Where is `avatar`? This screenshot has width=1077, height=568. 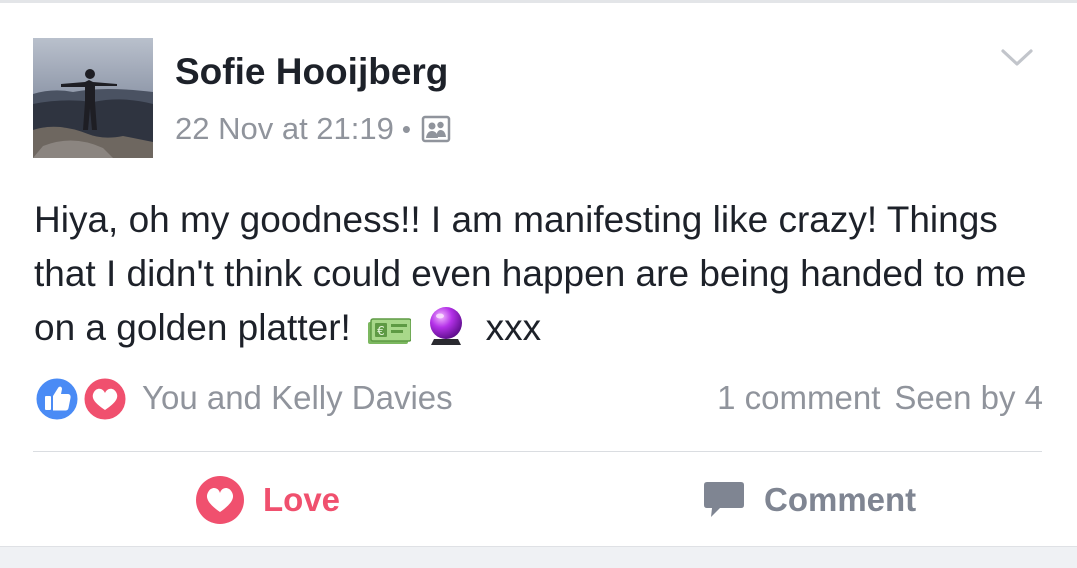 avatar is located at coordinates (93, 98).